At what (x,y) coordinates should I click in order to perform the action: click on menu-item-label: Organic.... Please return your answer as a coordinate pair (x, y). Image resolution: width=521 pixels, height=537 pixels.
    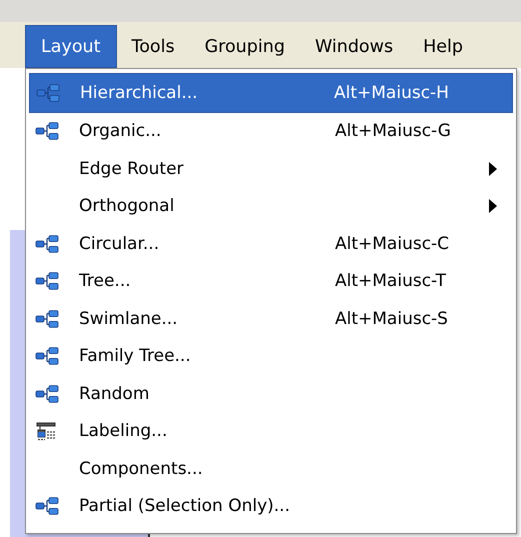
    Looking at the image, I should click on (120, 131).